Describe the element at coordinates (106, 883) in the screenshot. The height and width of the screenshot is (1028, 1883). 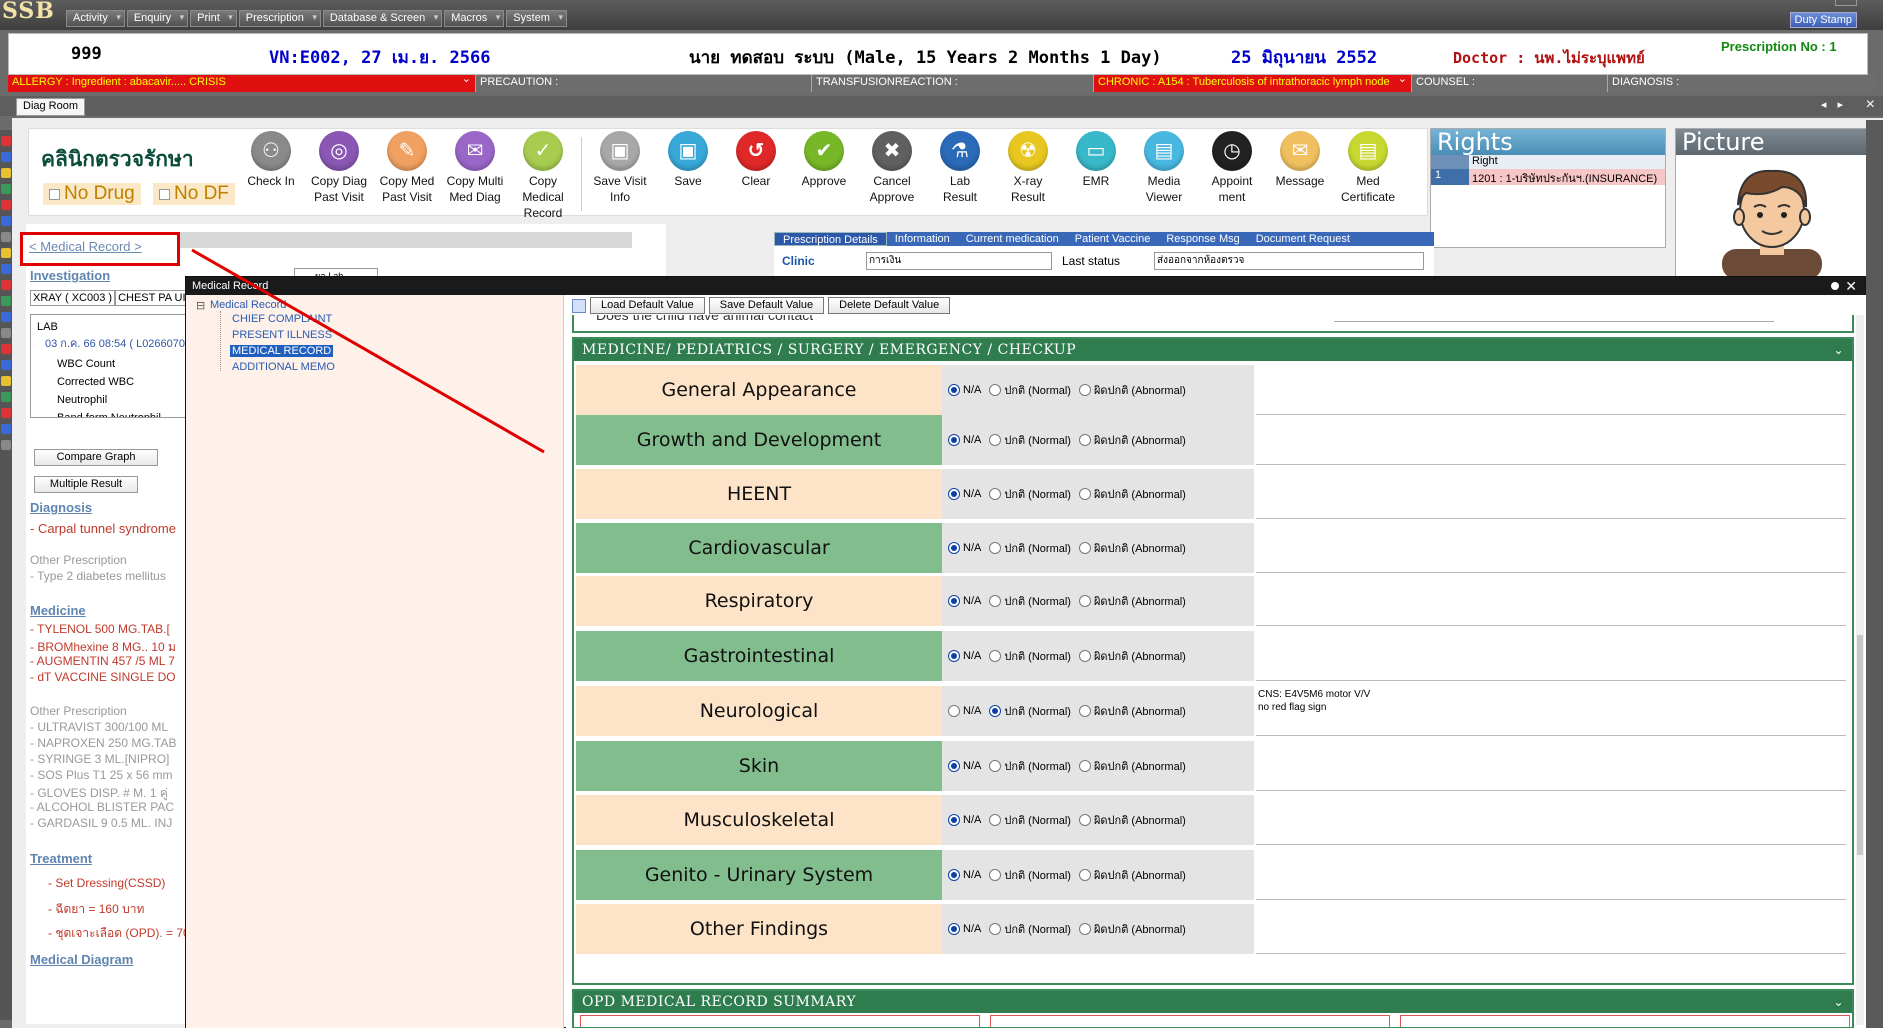
I see `treatment-item: - Set Dressing(CSSD)` at that location.